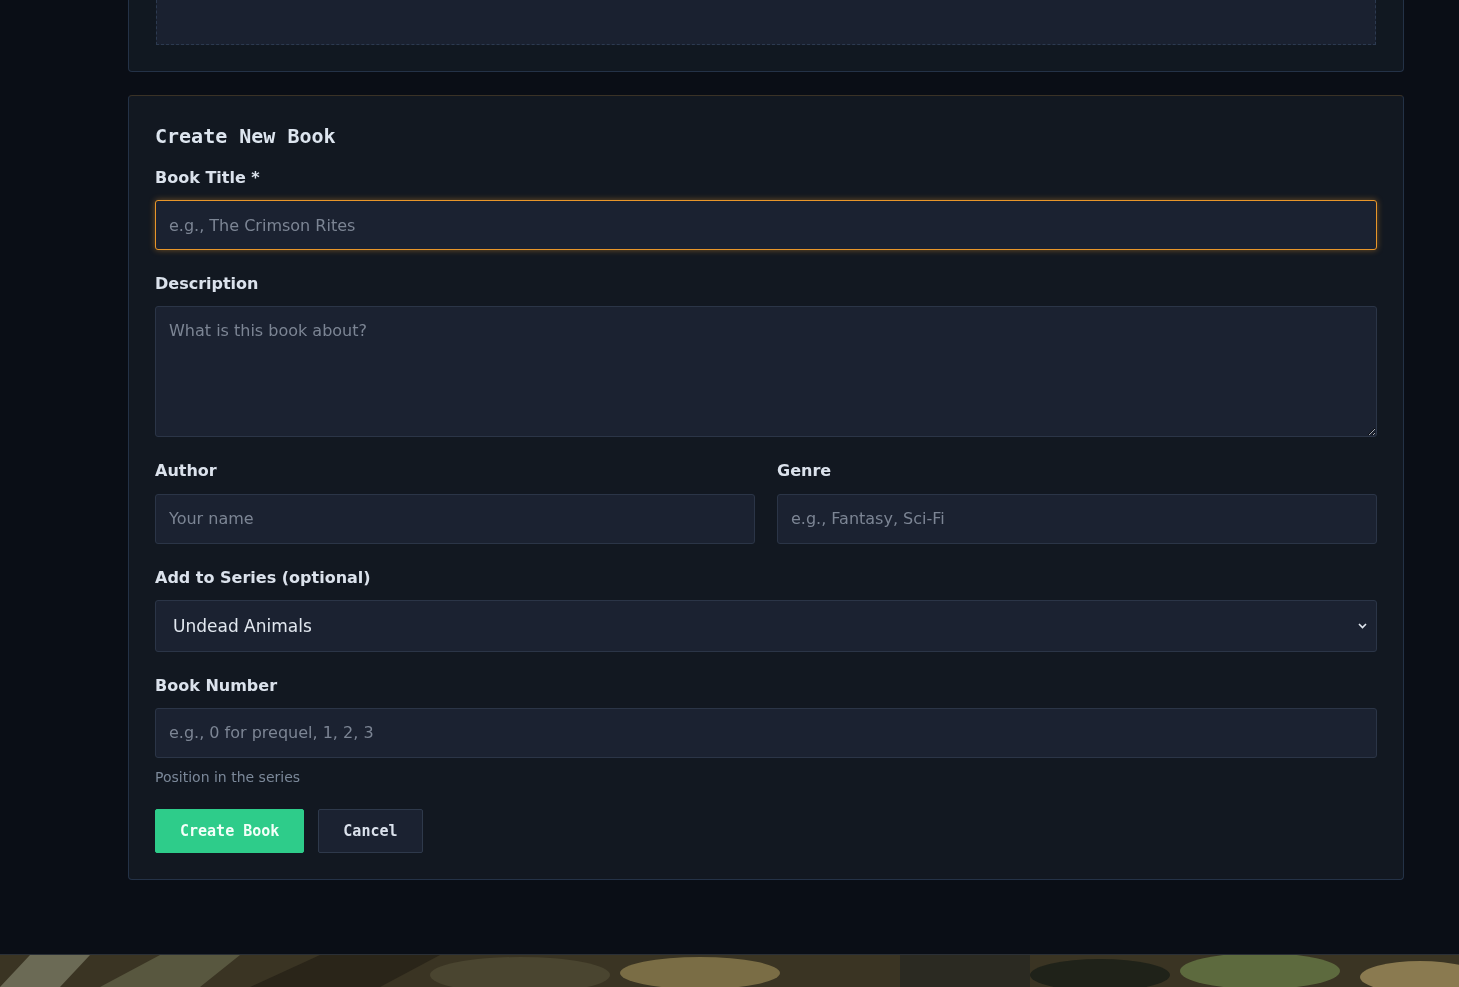 This screenshot has width=1459, height=987. I want to click on input-field: e.g., Fantasy, Sci-Fi, so click(1077, 518).